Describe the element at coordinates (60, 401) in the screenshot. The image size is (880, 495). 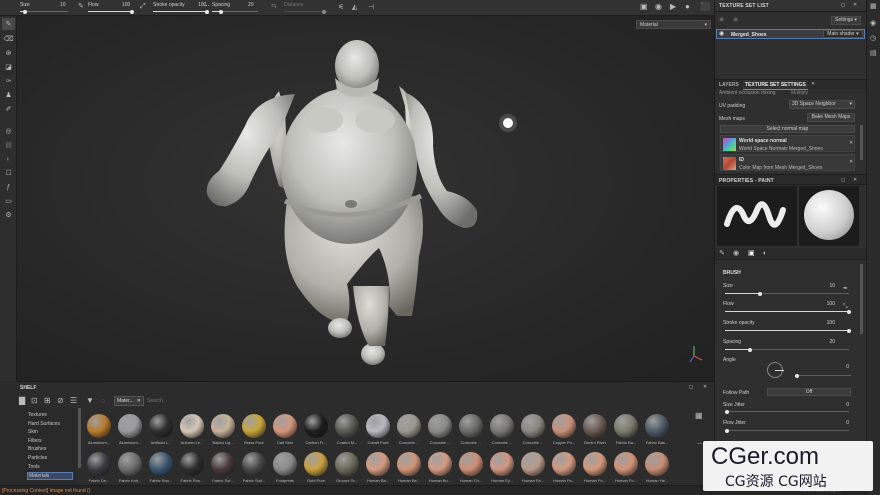
I see `hide-icon: ⊘` at that location.